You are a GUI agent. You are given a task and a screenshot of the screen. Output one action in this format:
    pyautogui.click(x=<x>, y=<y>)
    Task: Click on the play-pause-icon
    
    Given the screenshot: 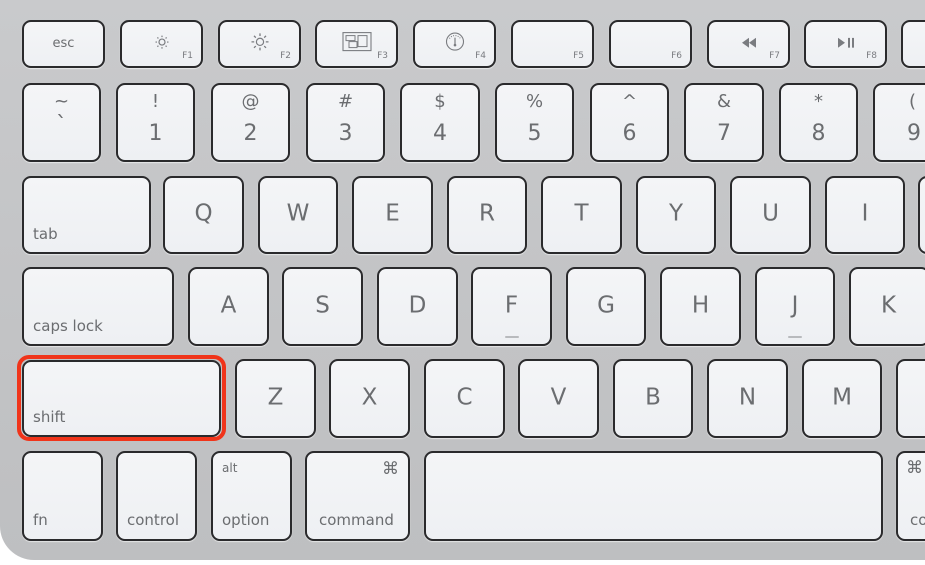 What is the action you would take?
    pyautogui.click(x=845, y=42)
    